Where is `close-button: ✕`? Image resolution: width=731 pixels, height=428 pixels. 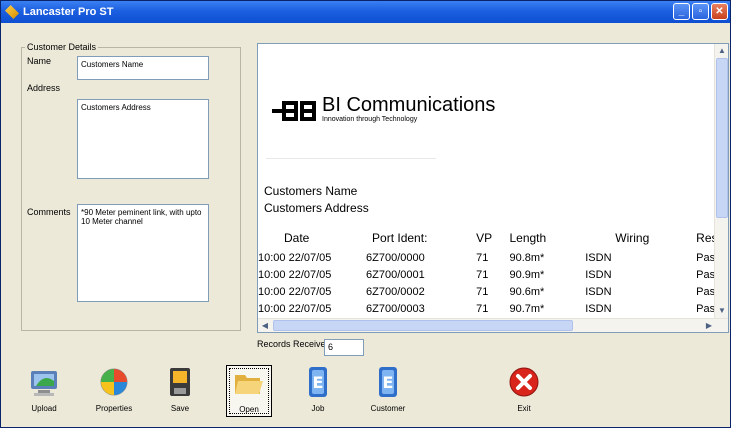
close-button: ✕ is located at coordinates (719, 11).